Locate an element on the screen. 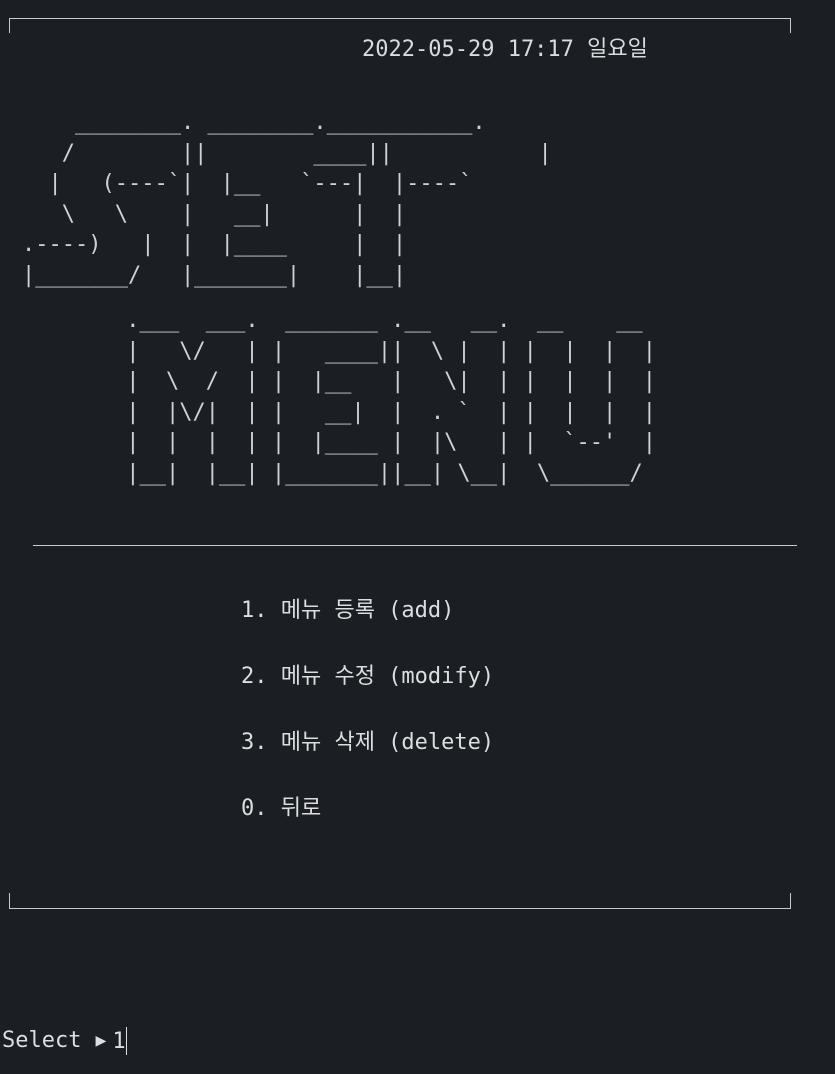 This screenshot has height=1074, width=835. menu-item-modify: 2. 메뉴 수정 (modify) is located at coordinates (367, 695).